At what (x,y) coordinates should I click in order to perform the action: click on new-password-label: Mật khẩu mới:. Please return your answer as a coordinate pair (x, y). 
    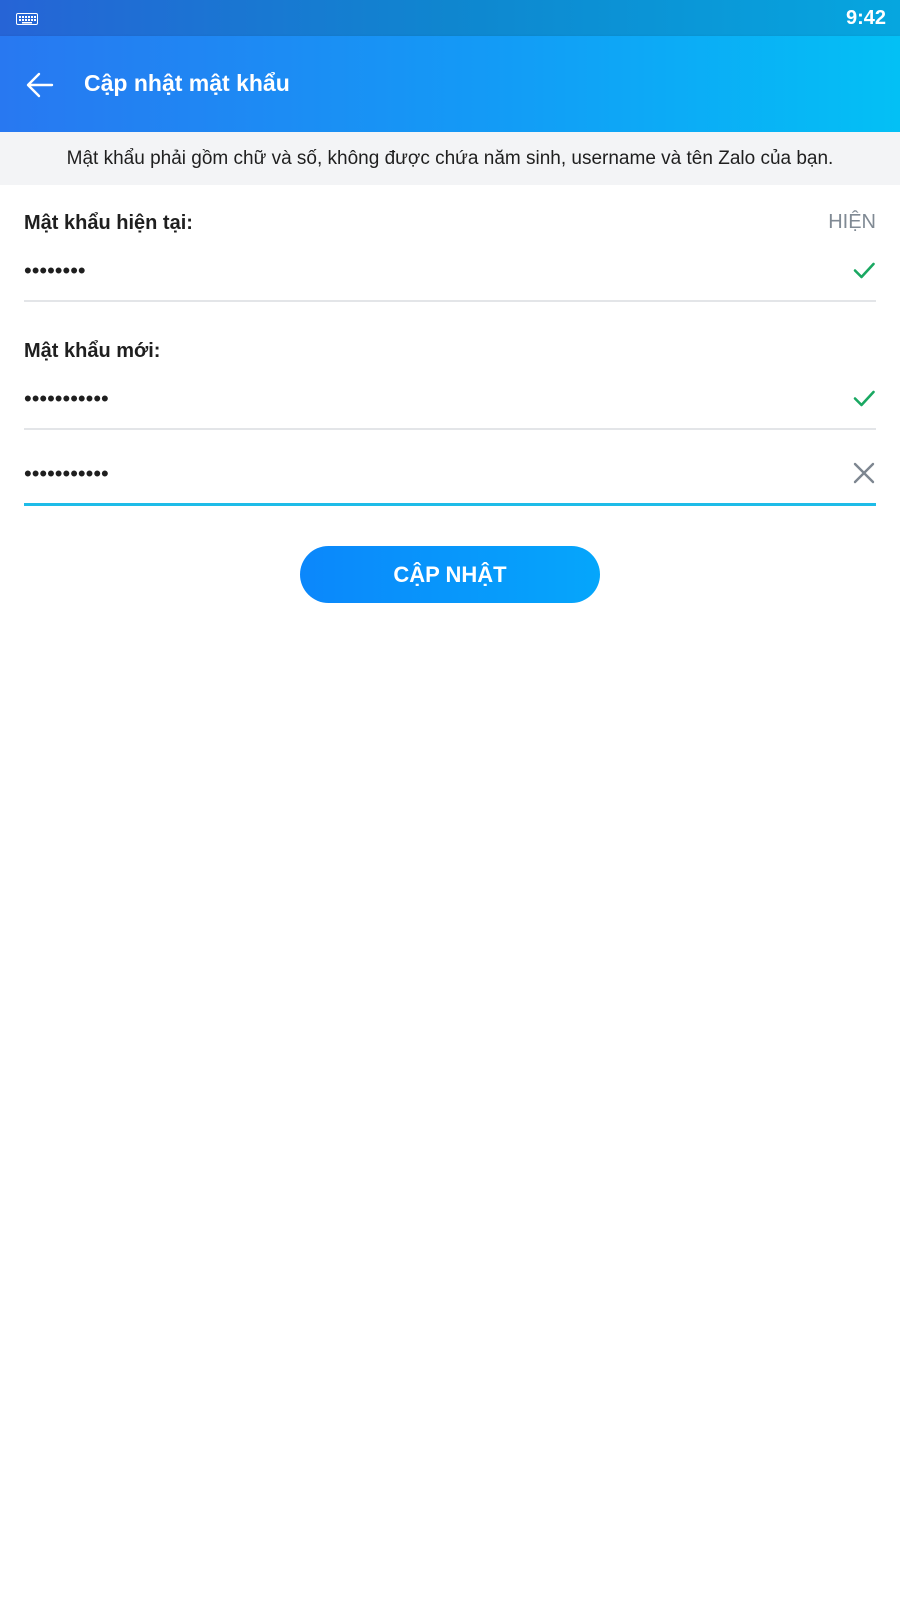
    Looking at the image, I should click on (92, 351).